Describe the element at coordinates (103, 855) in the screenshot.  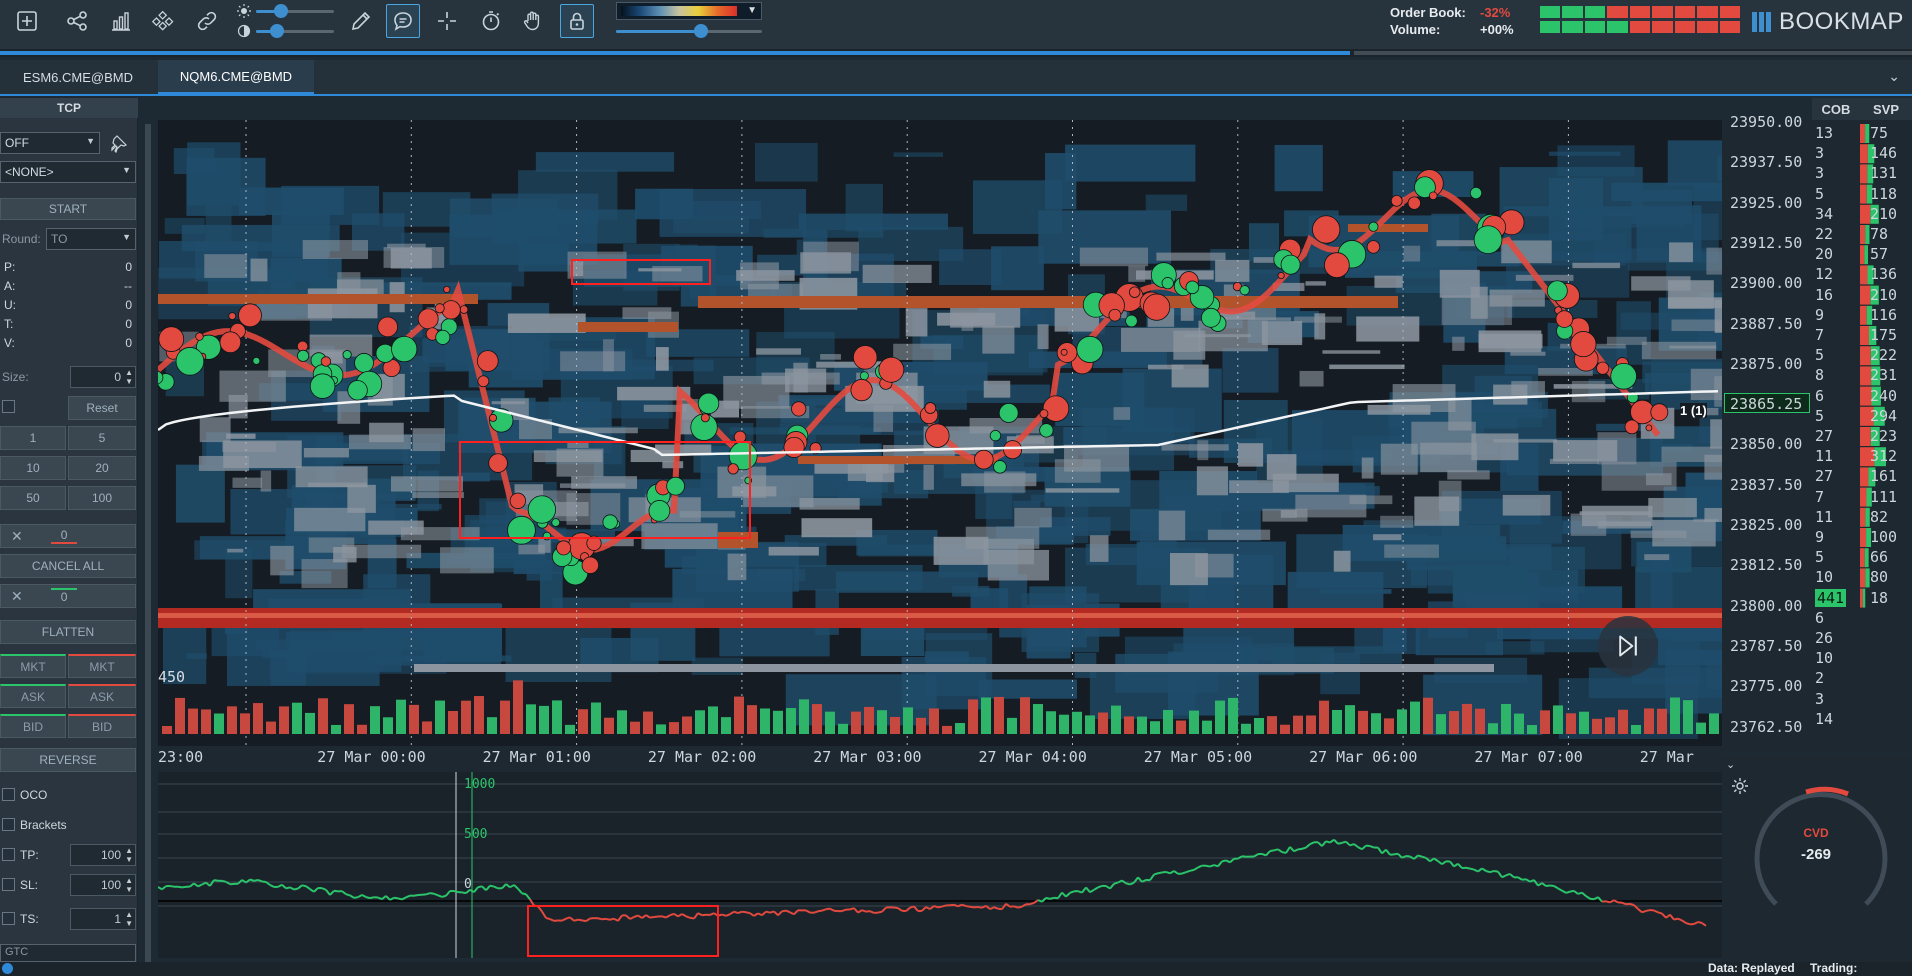
I see `tp-stepper: 100 ▲ ▼` at that location.